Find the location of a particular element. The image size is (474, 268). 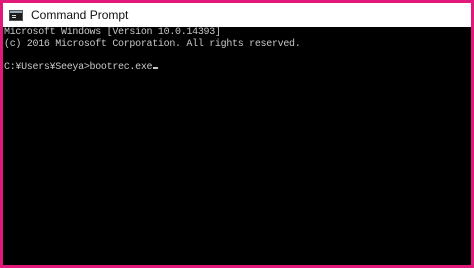

console-line-version: Microsoft Windows [Version 10.0.14393] is located at coordinates (112, 32).